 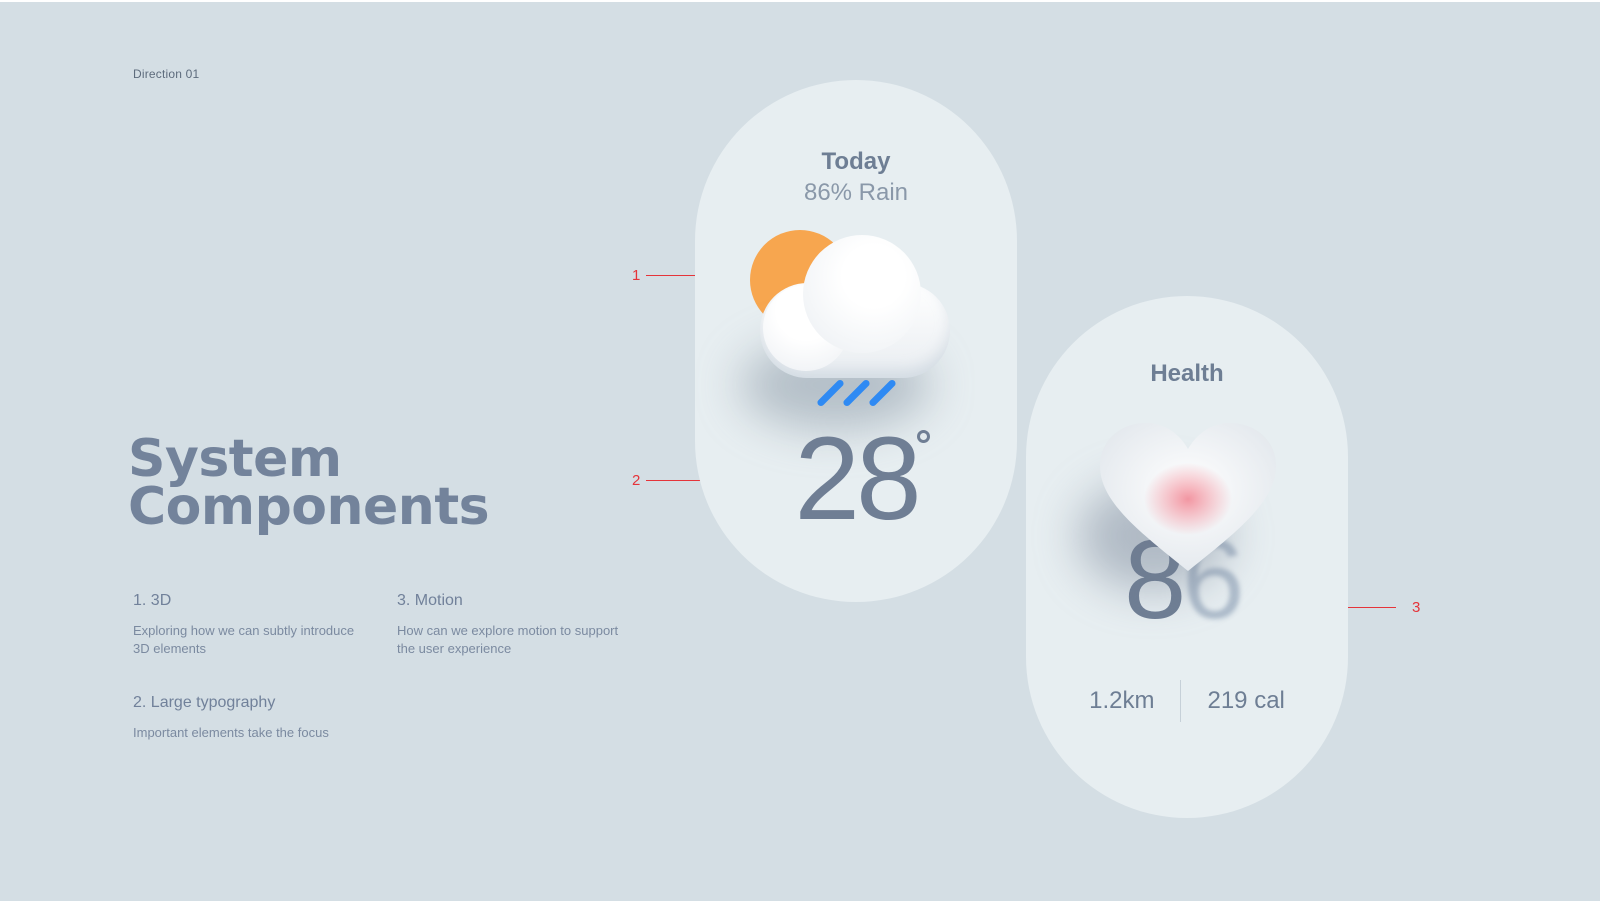 What do you see at coordinates (1187, 373) in the screenshot?
I see `health-title: Health` at bounding box center [1187, 373].